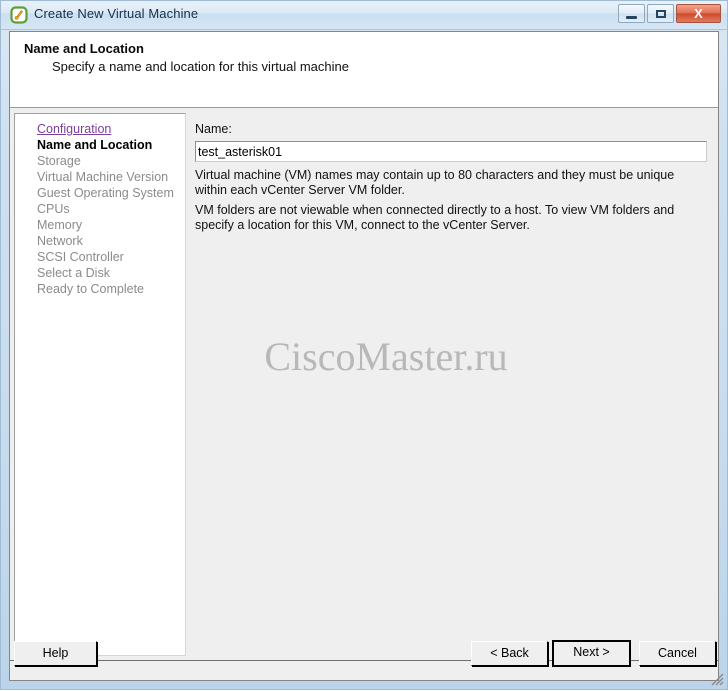  I want to click on watermark-text: CiscoMaster.ru, so click(386, 356).